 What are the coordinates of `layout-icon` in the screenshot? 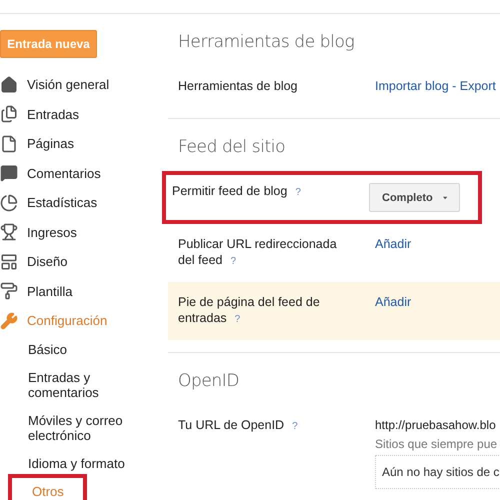 It's located at (9, 261).